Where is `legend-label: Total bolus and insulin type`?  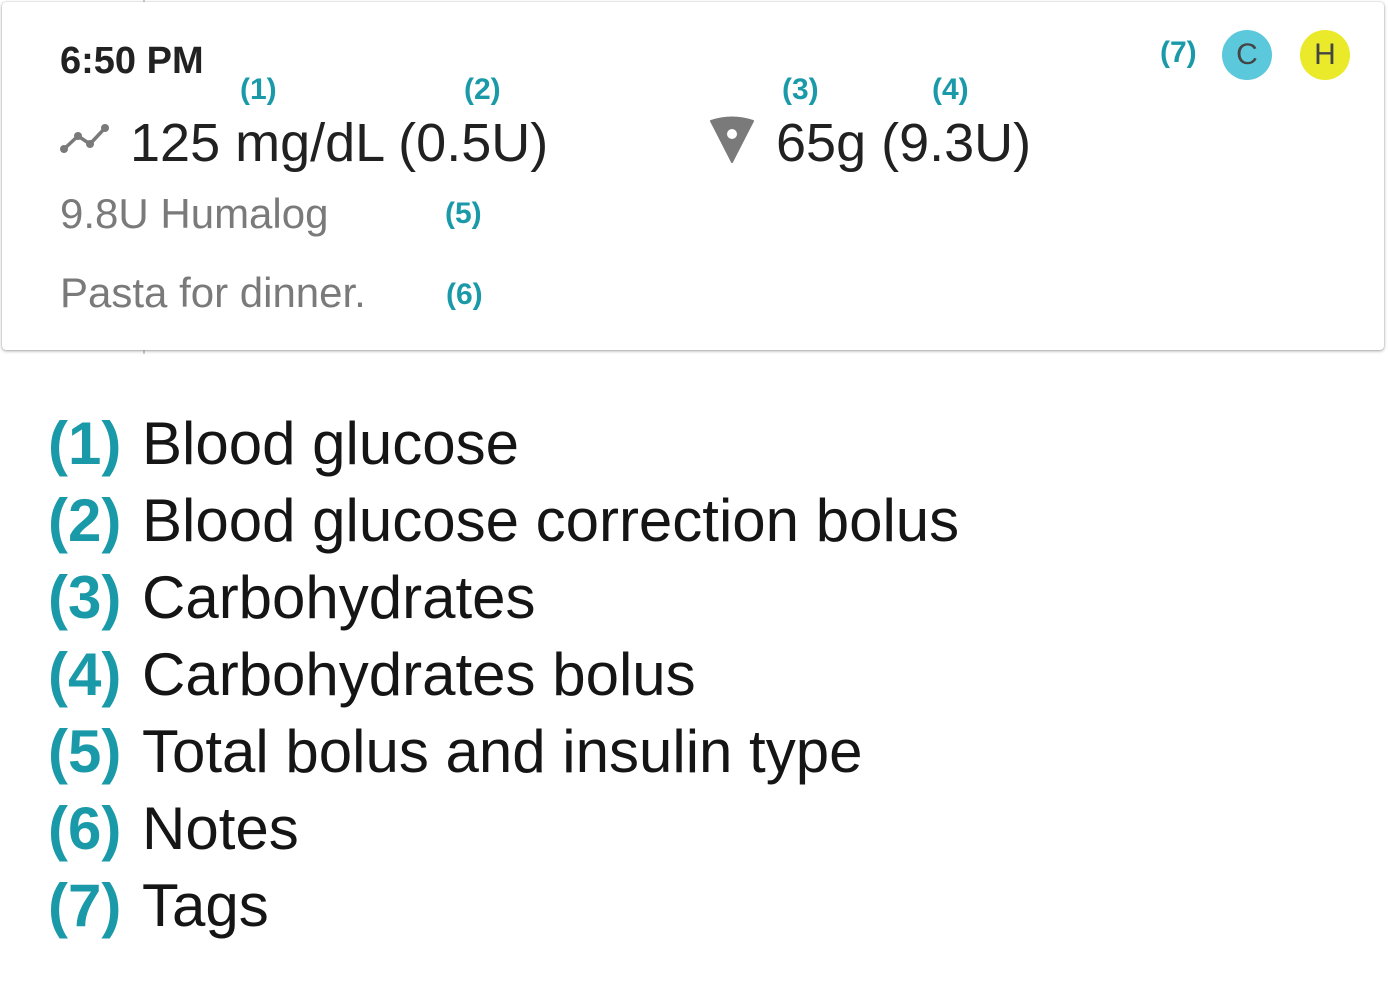
legend-label: Total bolus and insulin type is located at coordinates (502, 751).